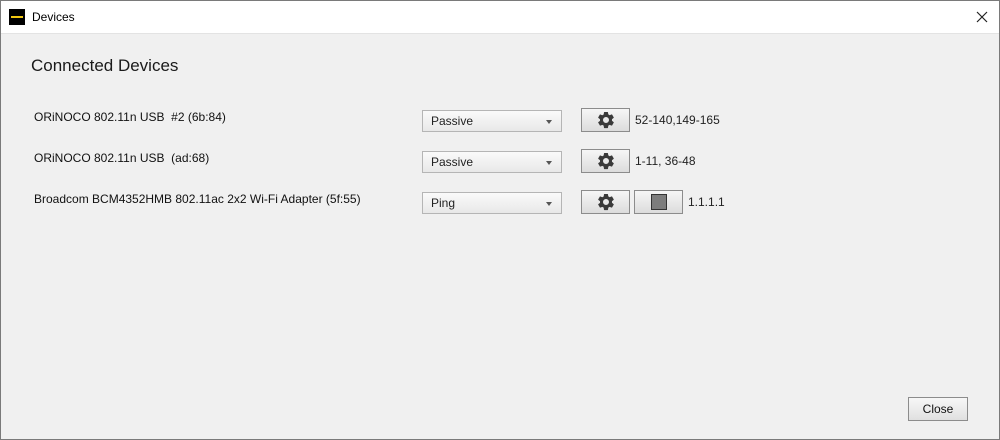  I want to click on stop-icon, so click(658, 202).